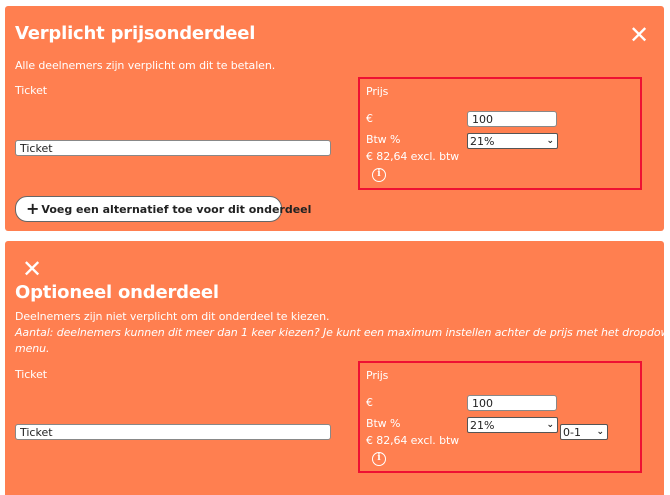  I want to click on quantity-select-value: 0-1, so click(572, 432).